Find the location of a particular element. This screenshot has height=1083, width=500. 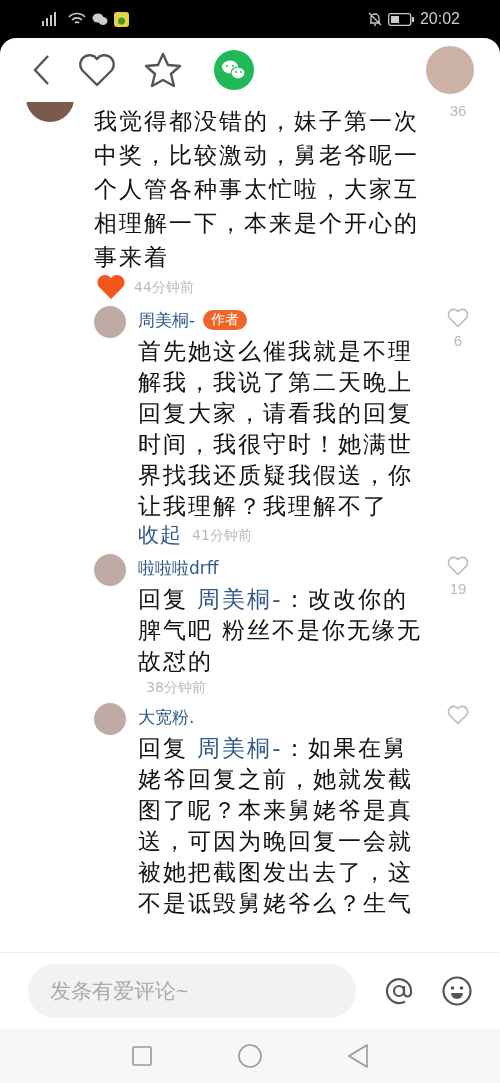

wifi-icon is located at coordinates (77, 19).